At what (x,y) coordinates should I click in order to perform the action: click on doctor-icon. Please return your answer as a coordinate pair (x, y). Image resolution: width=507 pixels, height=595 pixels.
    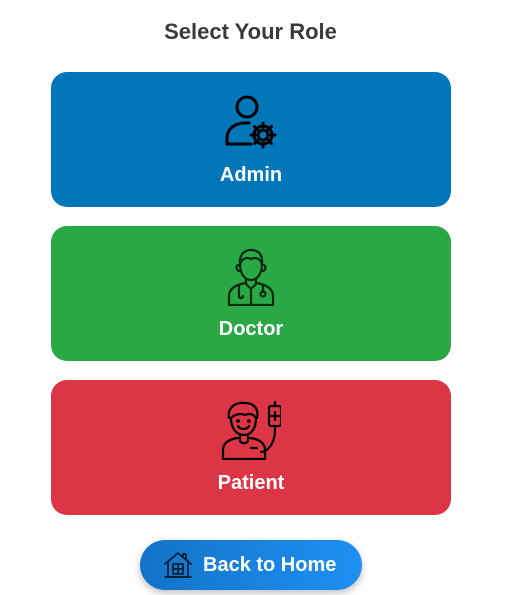
    Looking at the image, I should click on (251, 276).